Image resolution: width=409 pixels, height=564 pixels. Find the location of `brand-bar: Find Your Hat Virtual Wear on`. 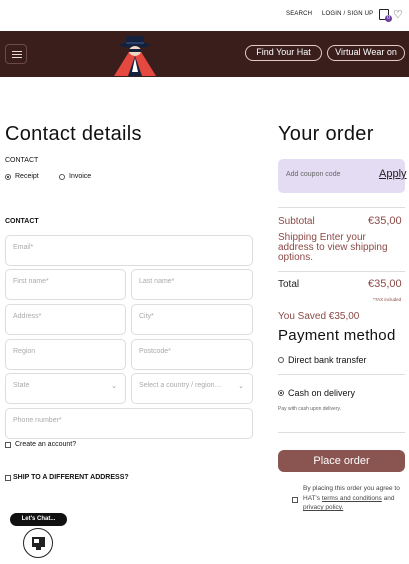

brand-bar: Find Your Hat Virtual Wear on is located at coordinates (204, 54).